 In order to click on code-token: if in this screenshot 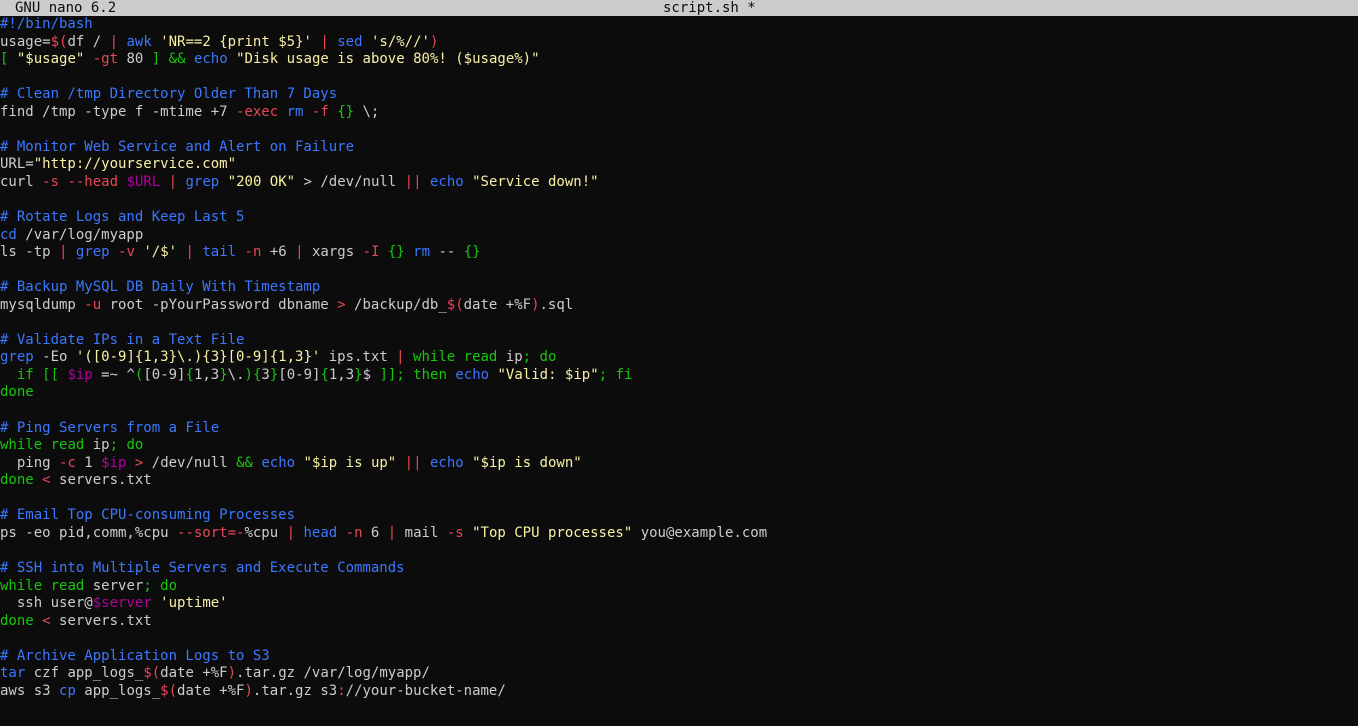, I will do `click(25, 374)`.